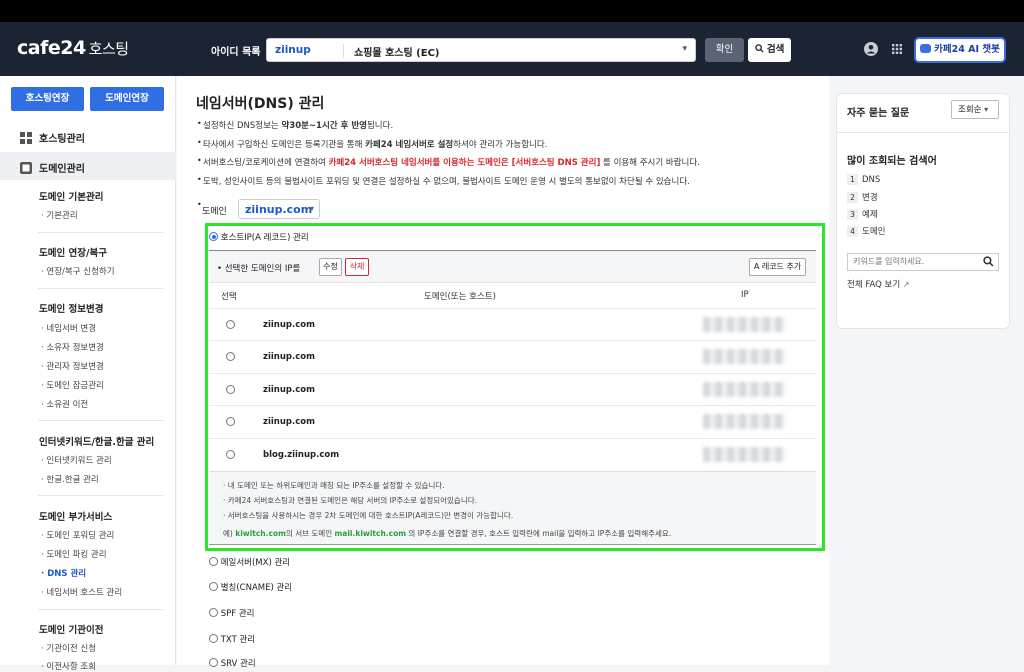 Image resolution: width=1024 pixels, height=672 pixels. I want to click on radio-cname-record: 별칭(CNAME) 관리, so click(250, 587).